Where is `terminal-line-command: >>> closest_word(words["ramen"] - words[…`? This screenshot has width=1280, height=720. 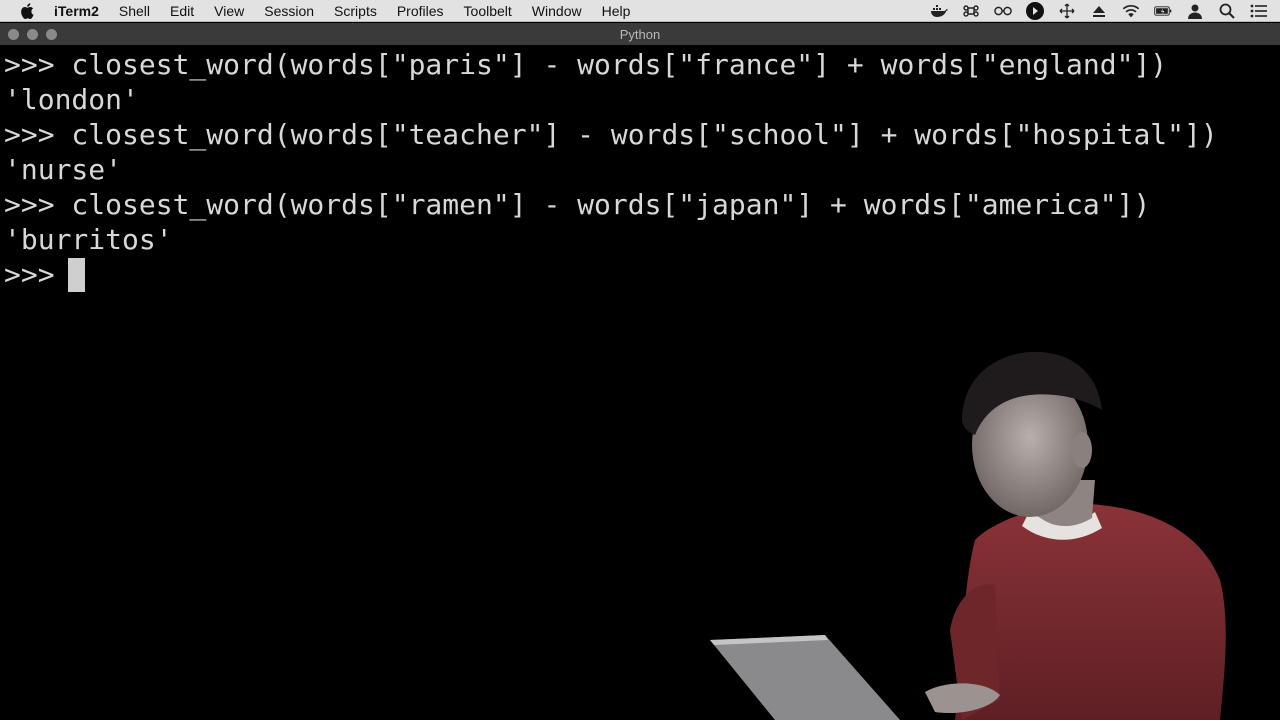 terminal-line-command: >>> closest_word(words["ramen"] - words[… is located at coordinates (577, 204).